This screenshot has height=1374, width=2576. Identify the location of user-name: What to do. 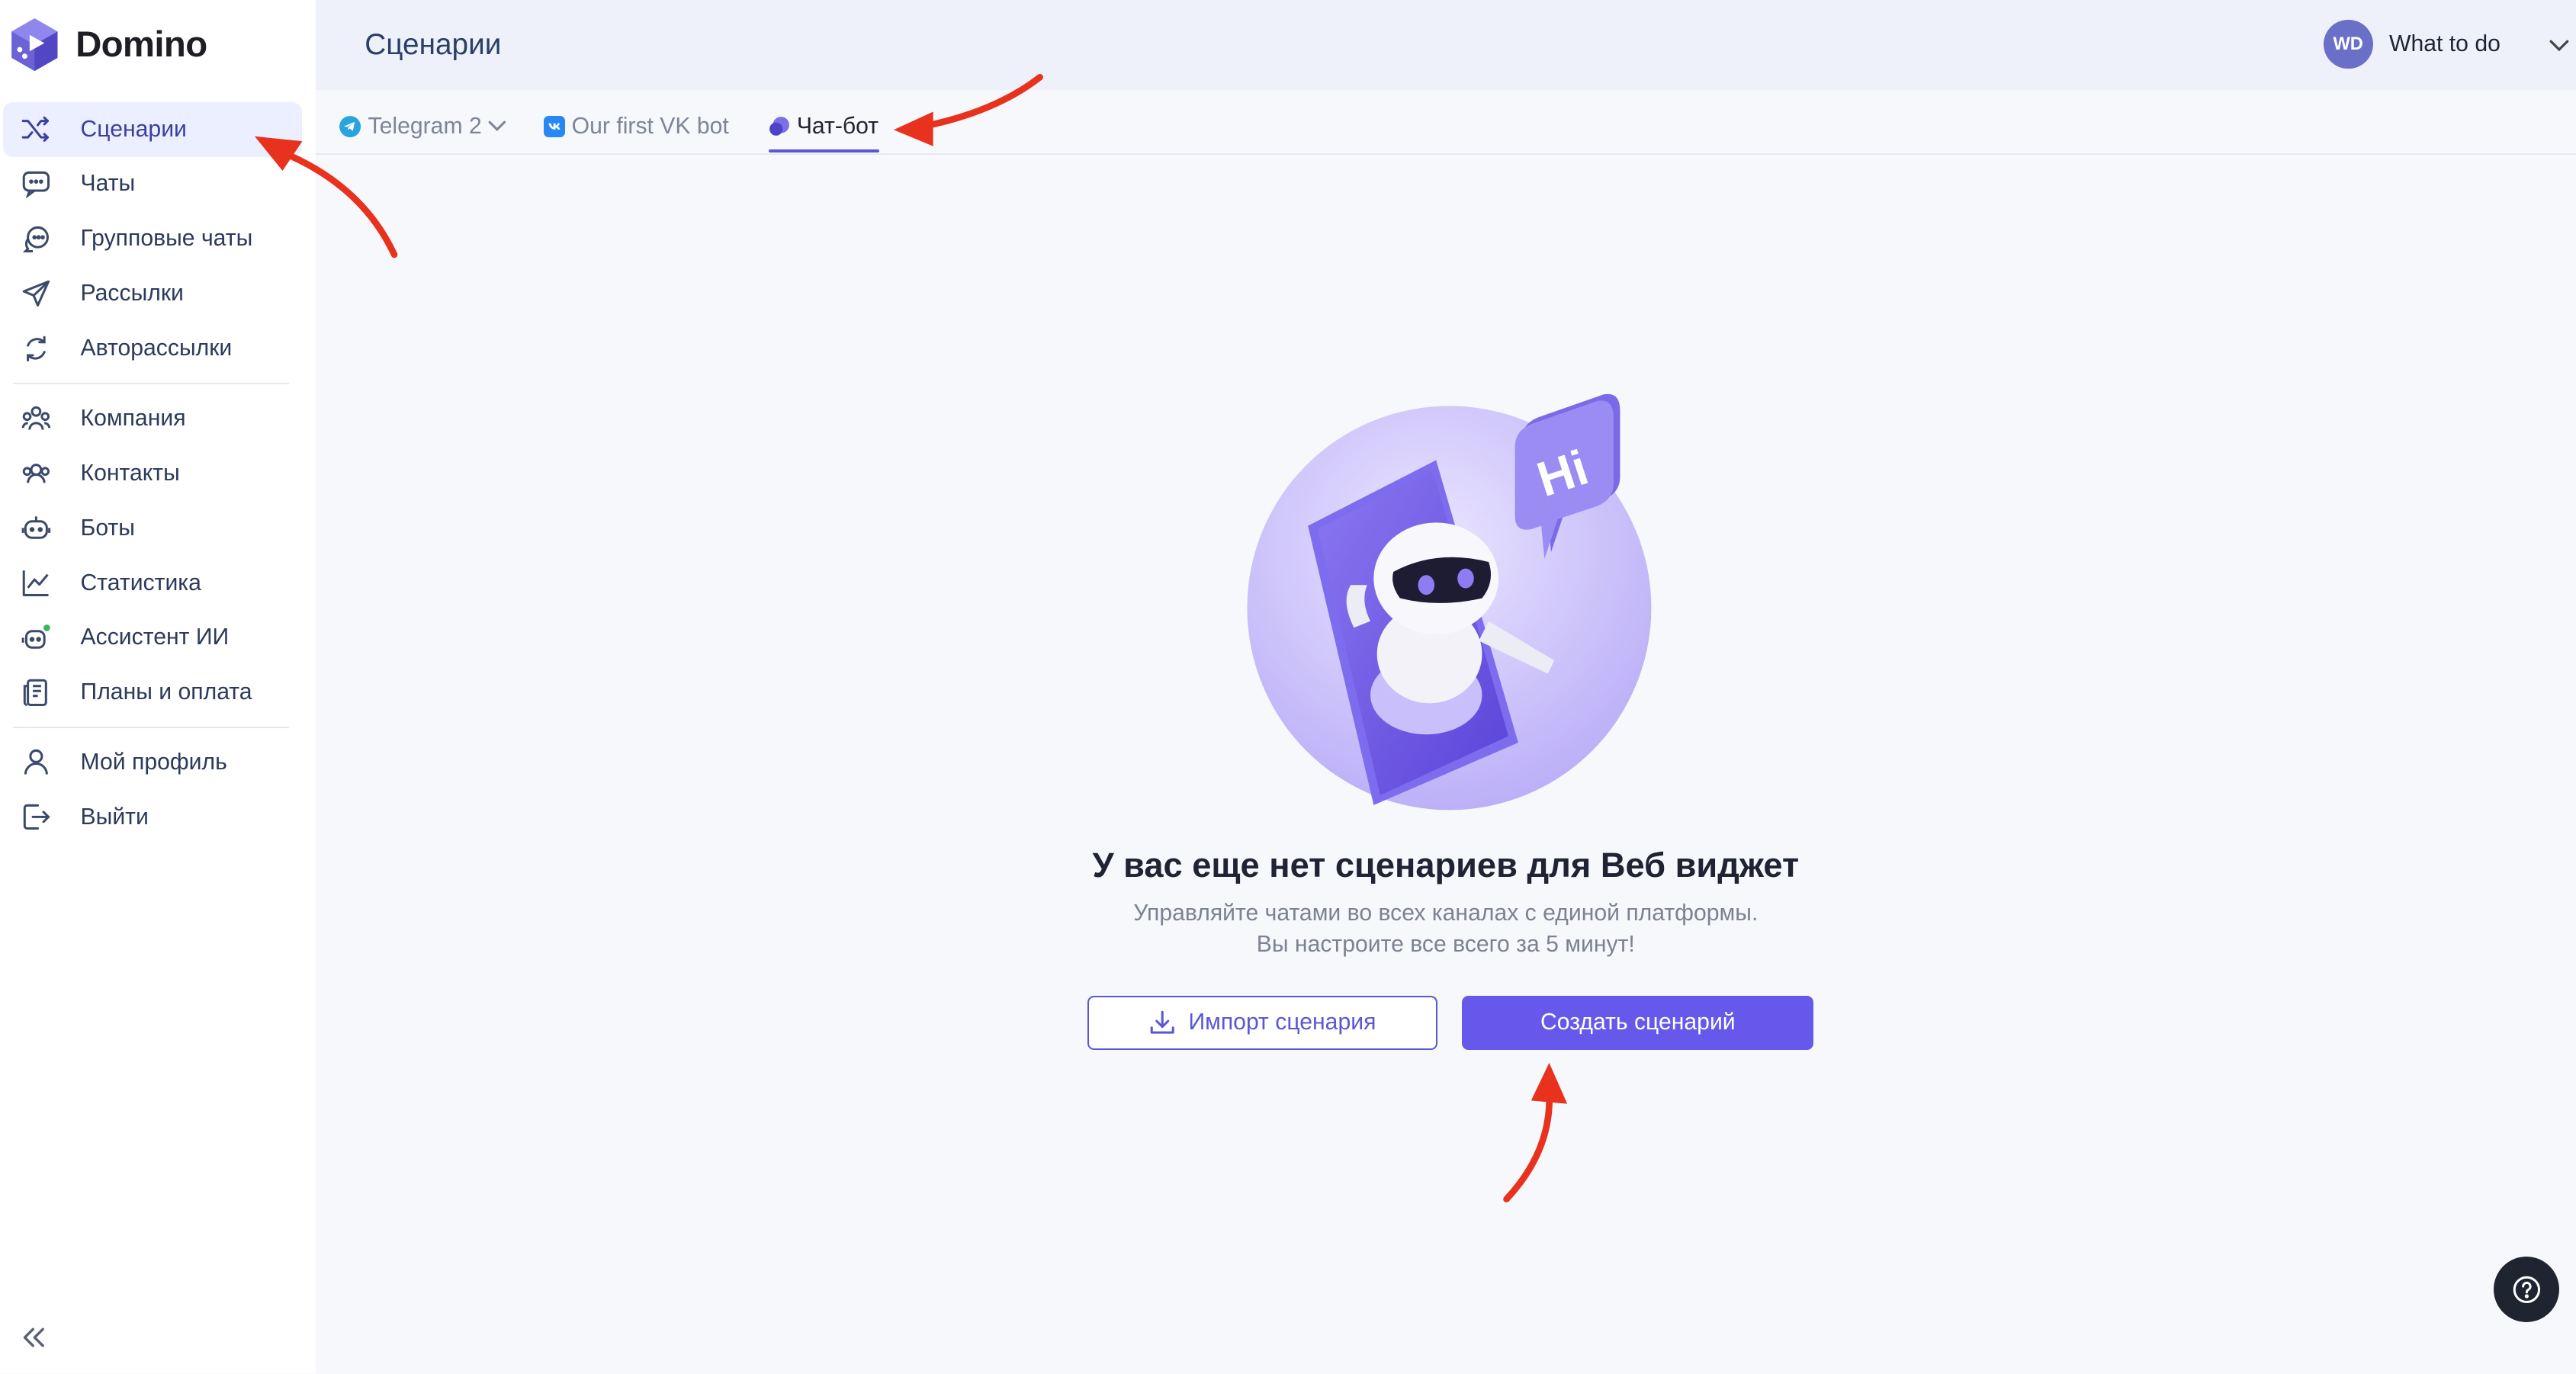
(2445, 44).